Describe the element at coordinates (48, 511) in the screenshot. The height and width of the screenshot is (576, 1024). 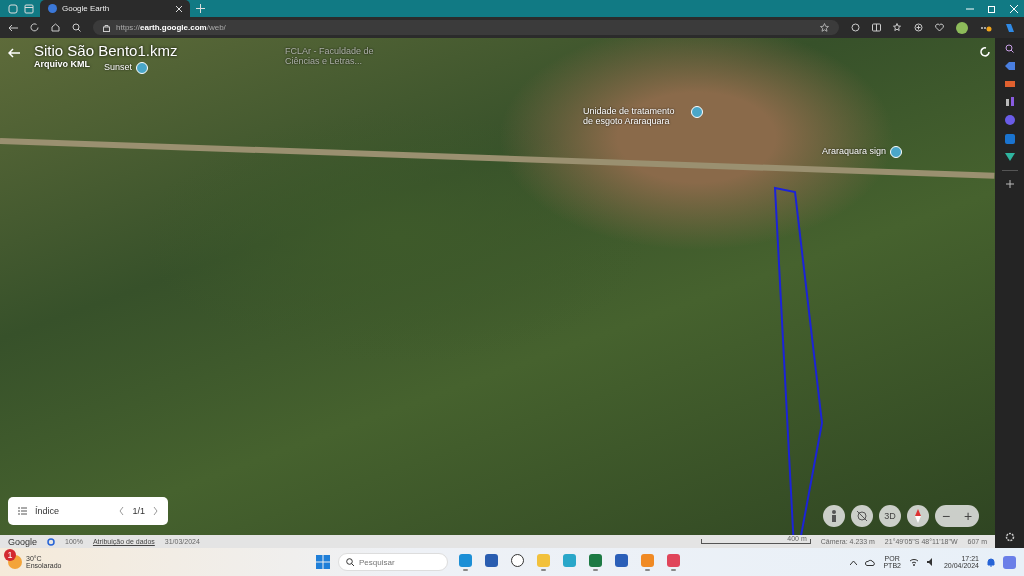
I see `index-label: Índice` at that location.